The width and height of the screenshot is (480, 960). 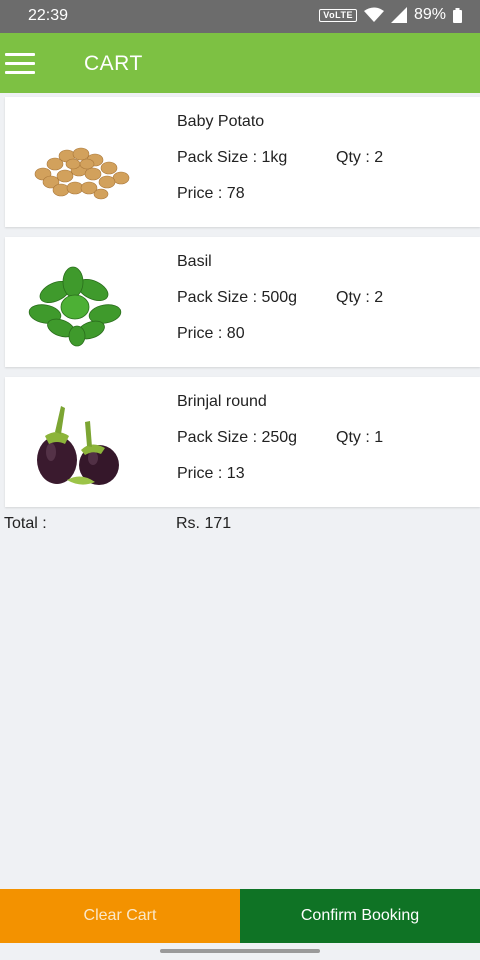 What do you see at coordinates (232, 157) in the screenshot?
I see `item-pack-size: Pack Size : 1kg` at bounding box center [232, 157].